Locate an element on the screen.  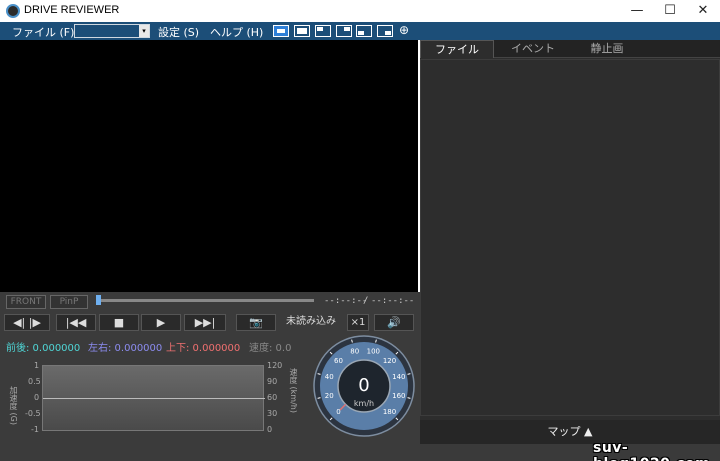
pip-top-right-icon is located at coordinates (344, 31).